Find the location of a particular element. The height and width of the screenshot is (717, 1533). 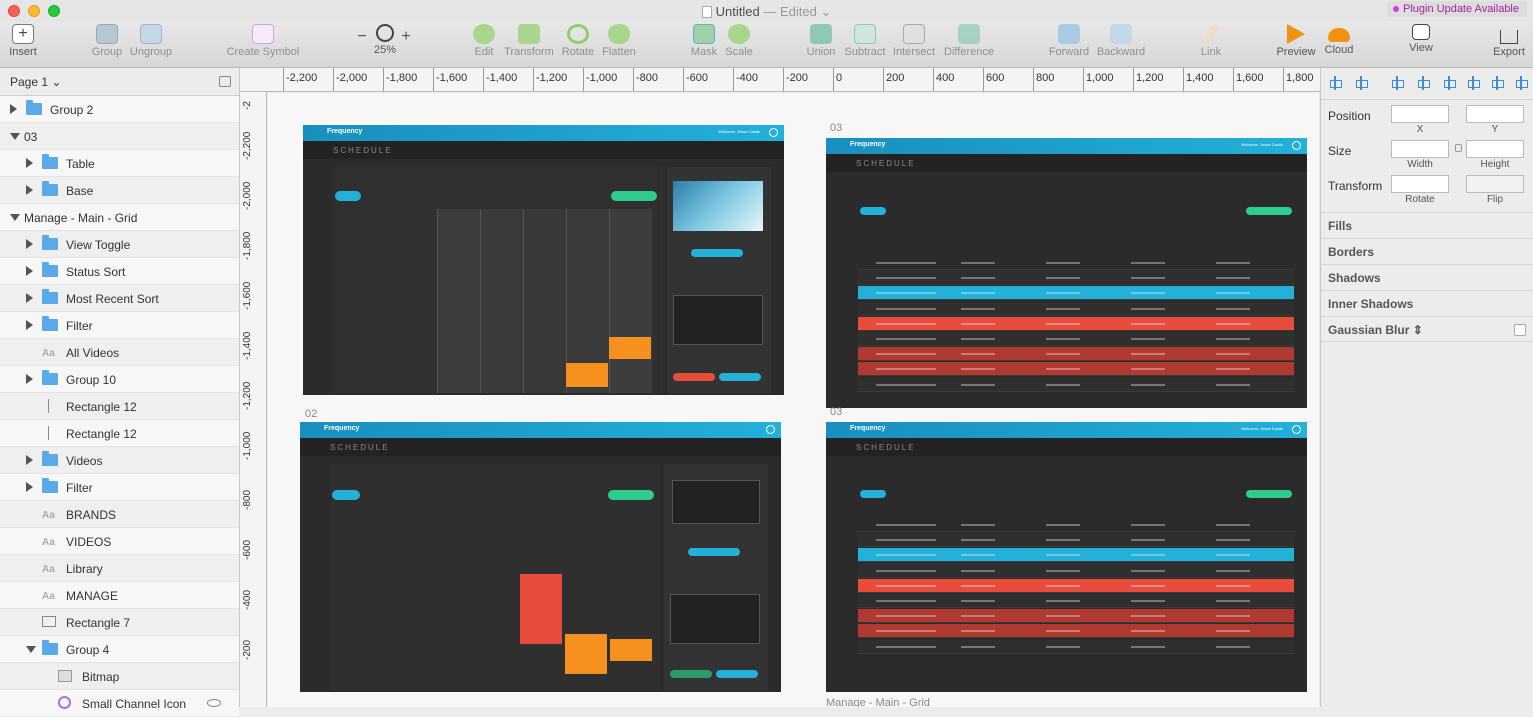

layer-row: Group 2 is located at coordinates (119, 109).